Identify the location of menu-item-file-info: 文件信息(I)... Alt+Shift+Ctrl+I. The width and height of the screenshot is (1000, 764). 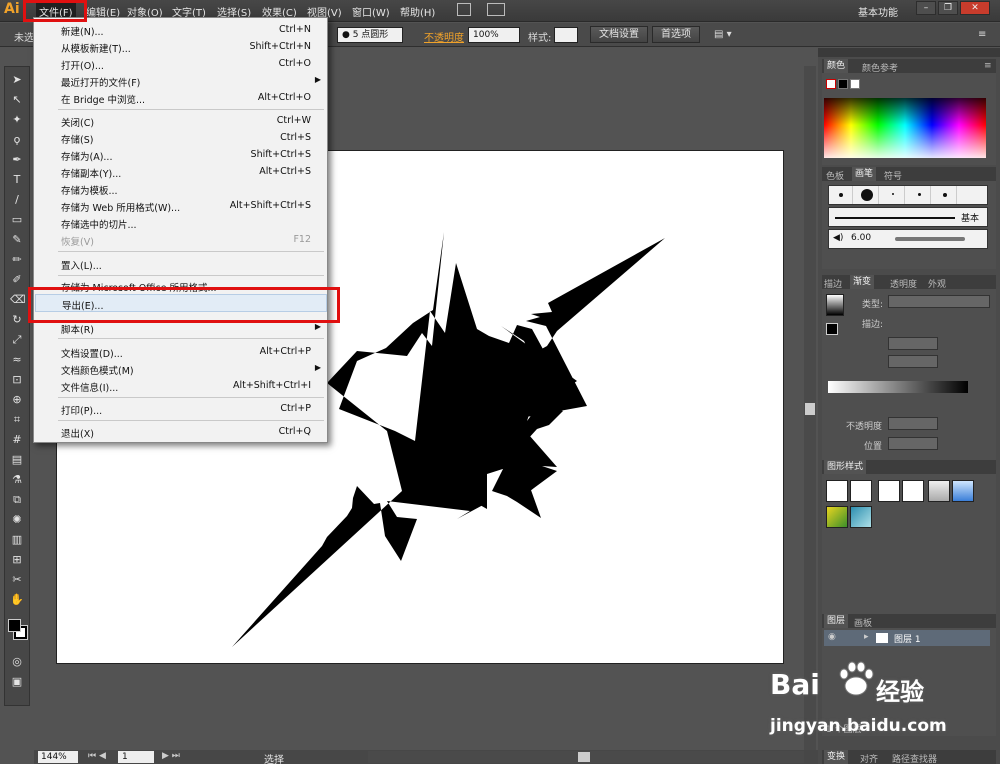
(181, 385).